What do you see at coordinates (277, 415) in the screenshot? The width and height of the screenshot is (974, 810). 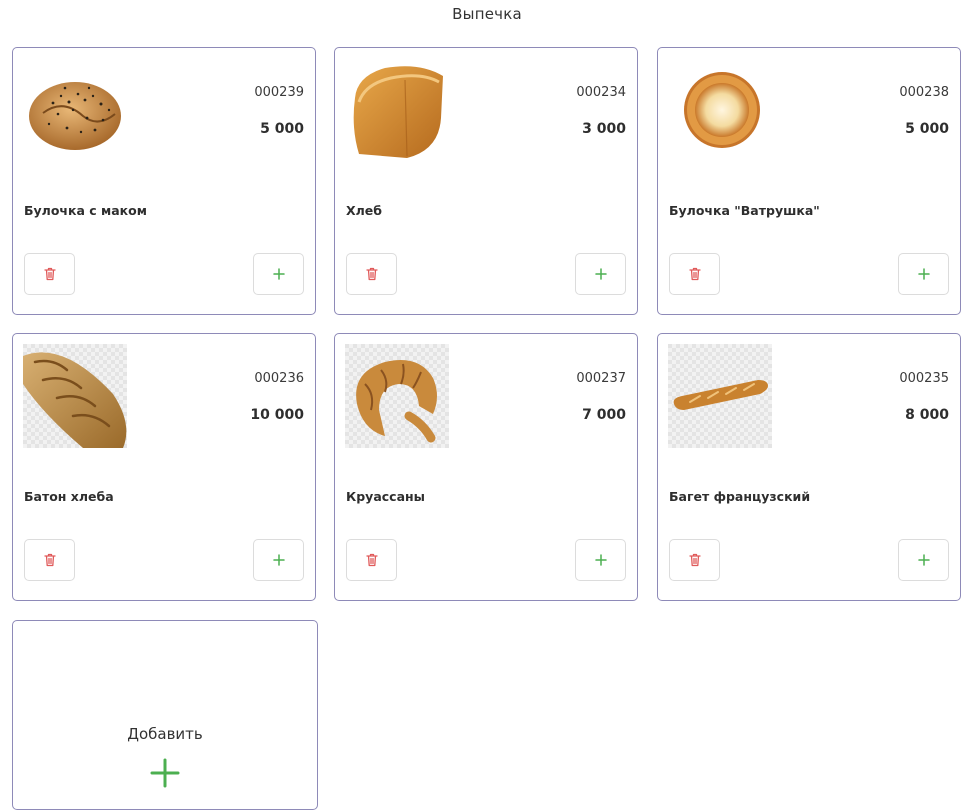 I see `product-price: 10 000` at bounding box center [277, 415].